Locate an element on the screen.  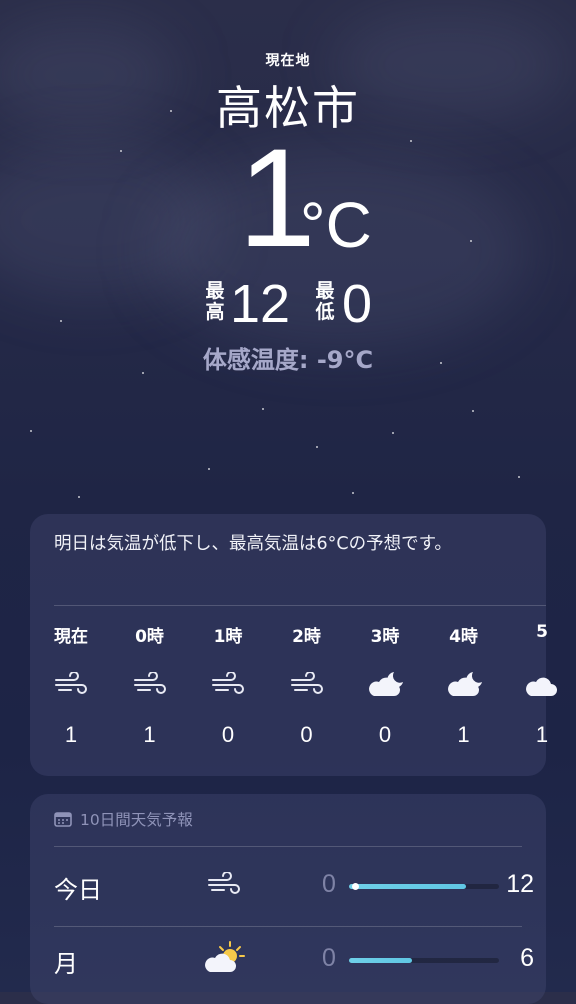
hourly-item: 4時 1 is located at coordinates (464, 685).